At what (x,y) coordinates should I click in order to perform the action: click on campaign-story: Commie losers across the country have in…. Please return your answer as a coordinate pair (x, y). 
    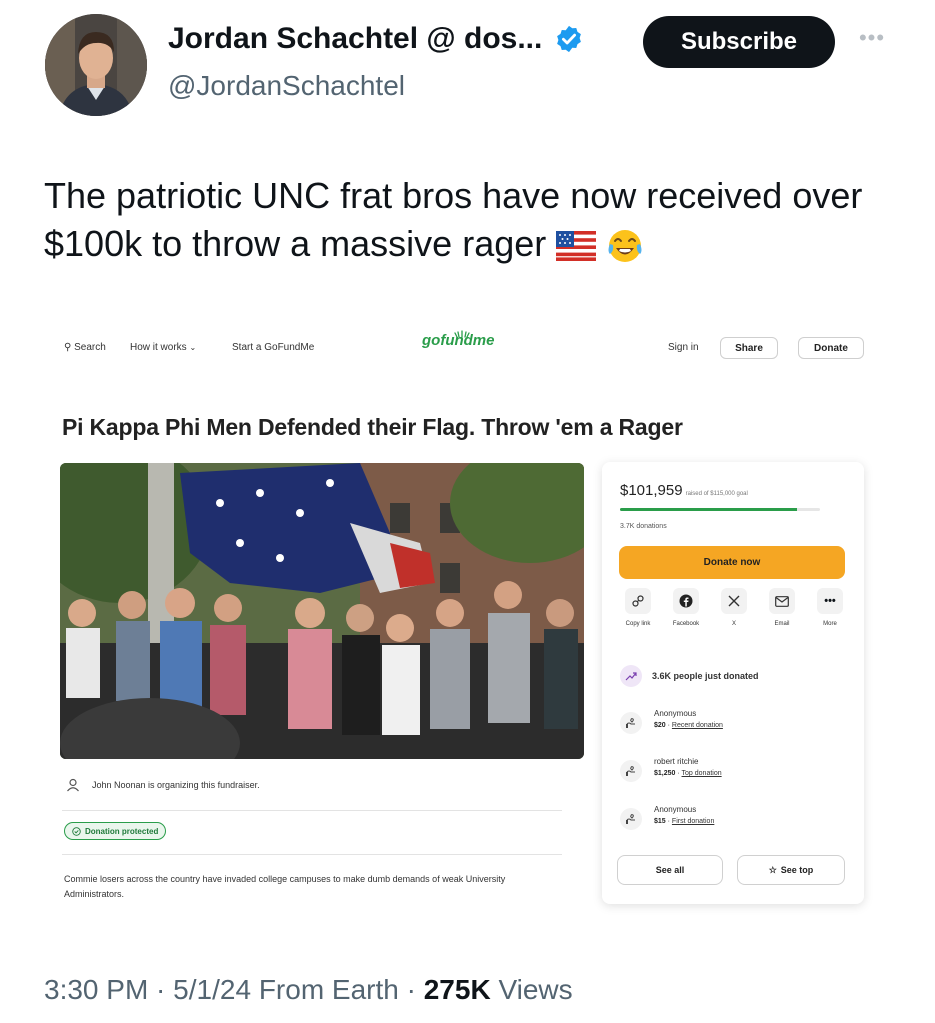
    Looking at the image, I should click on (285, 886).